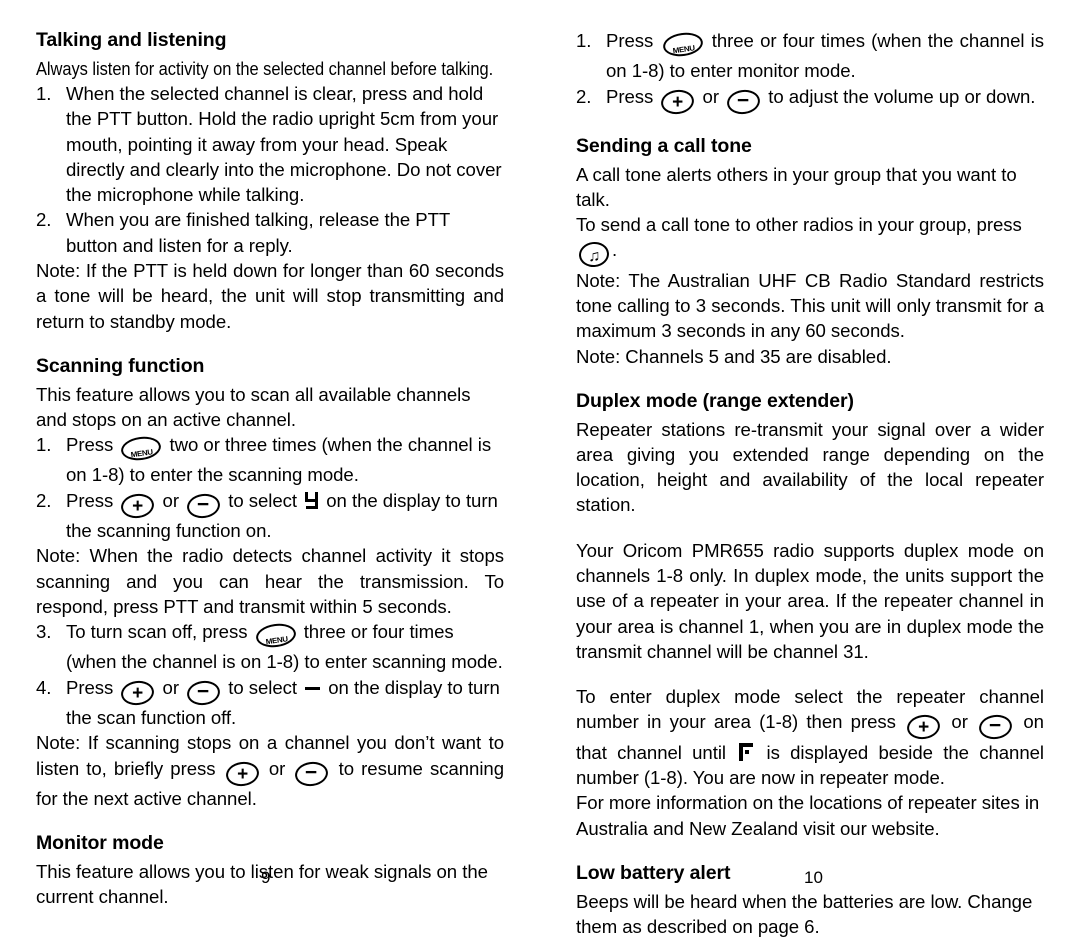 This screenshot has height=939, width=1080. Describe the element at coordinates (44, 632) in the screenshot. I see `list-number: 3.` at that location.